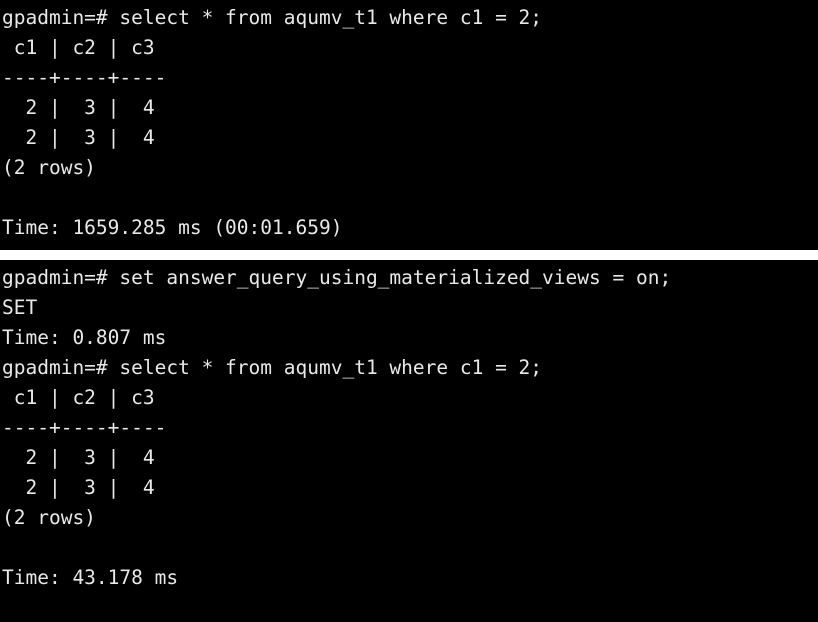 The height and width of the screenshot is (622, 818). Describe the element at coordinates (84, 337) in the screenshot. I see `terminal-line: Time: 0.807 ms` at that location.